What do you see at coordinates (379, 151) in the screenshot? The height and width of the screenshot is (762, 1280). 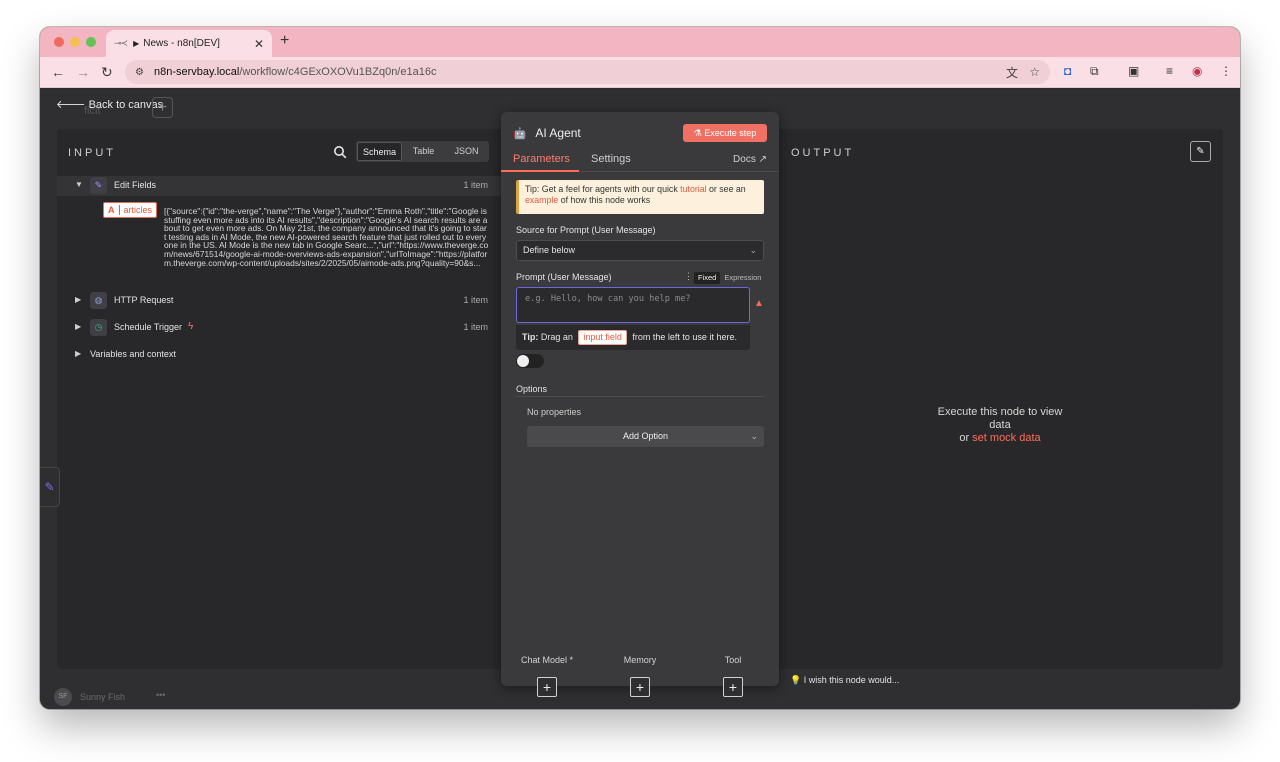 I see `view-schema-button: Schema` at bounding box center [379, 151].